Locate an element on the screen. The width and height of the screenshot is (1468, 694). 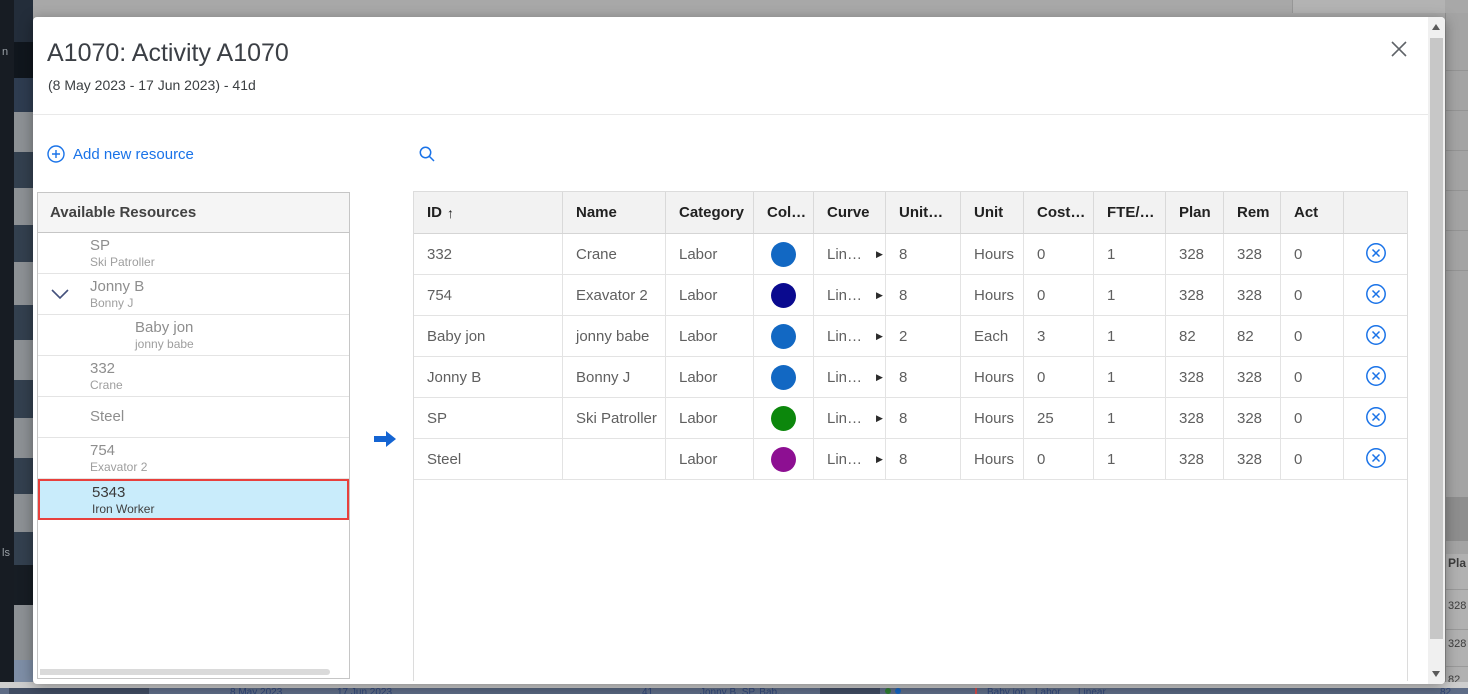
available-resource-item: Steel is located at coordinates (193, 417).